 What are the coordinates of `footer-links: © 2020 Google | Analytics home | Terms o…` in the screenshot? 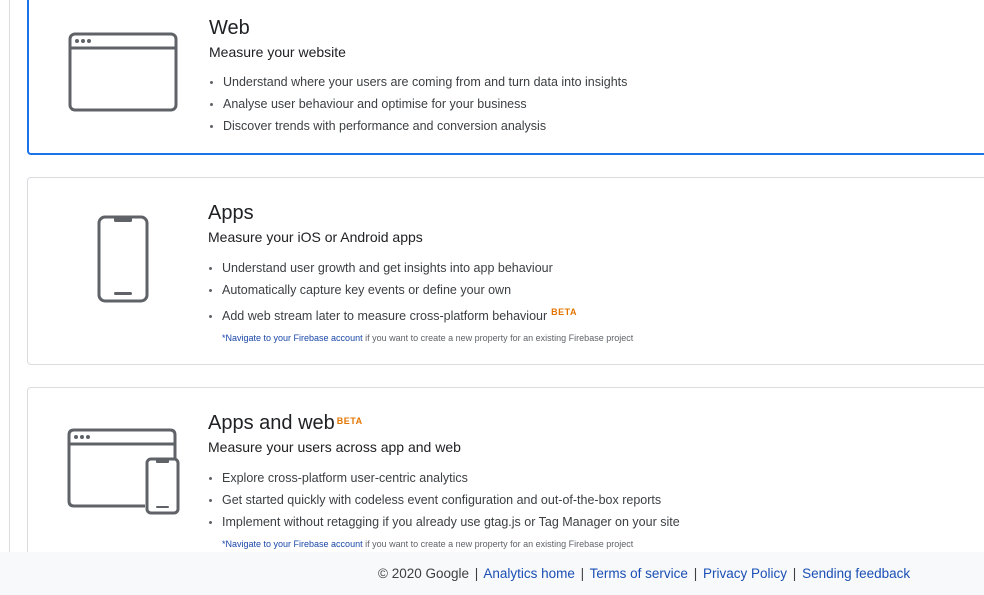 It's located at (644, 573).